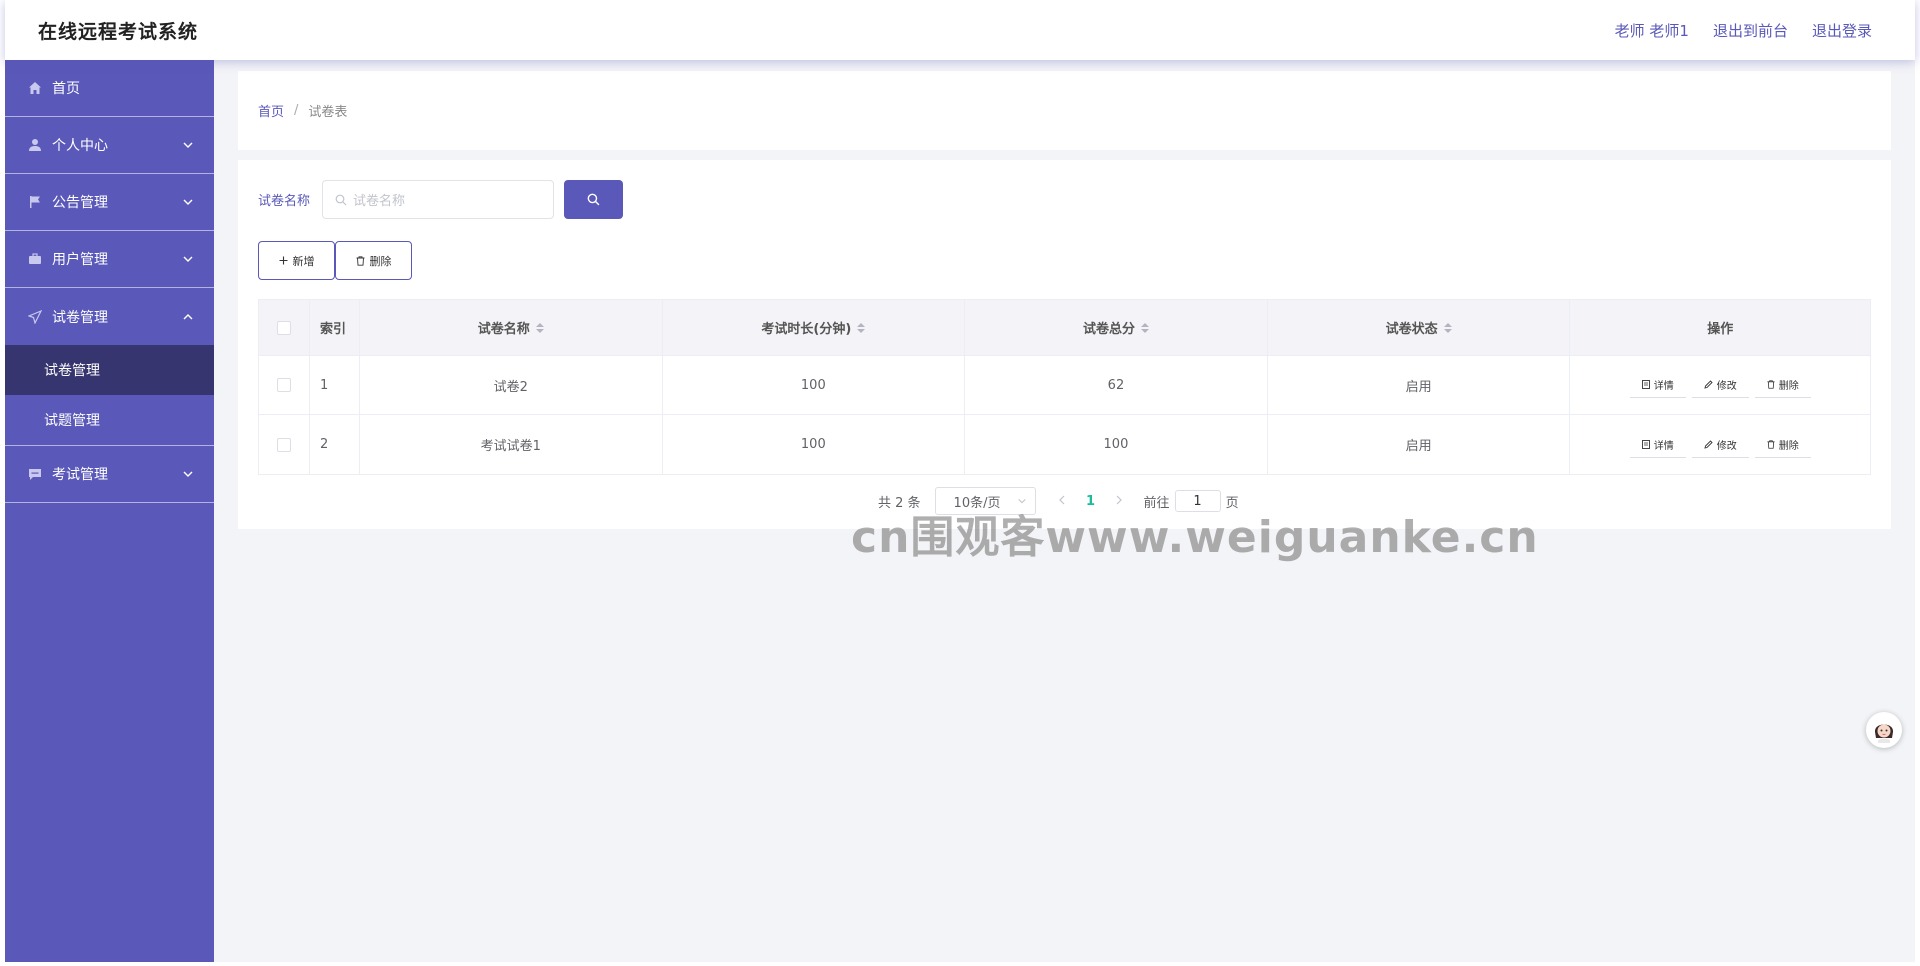  What do you see at coordinates (1119, 501) in the screenshot?
I see `next-page-button` at bounding box center [1119, 501].